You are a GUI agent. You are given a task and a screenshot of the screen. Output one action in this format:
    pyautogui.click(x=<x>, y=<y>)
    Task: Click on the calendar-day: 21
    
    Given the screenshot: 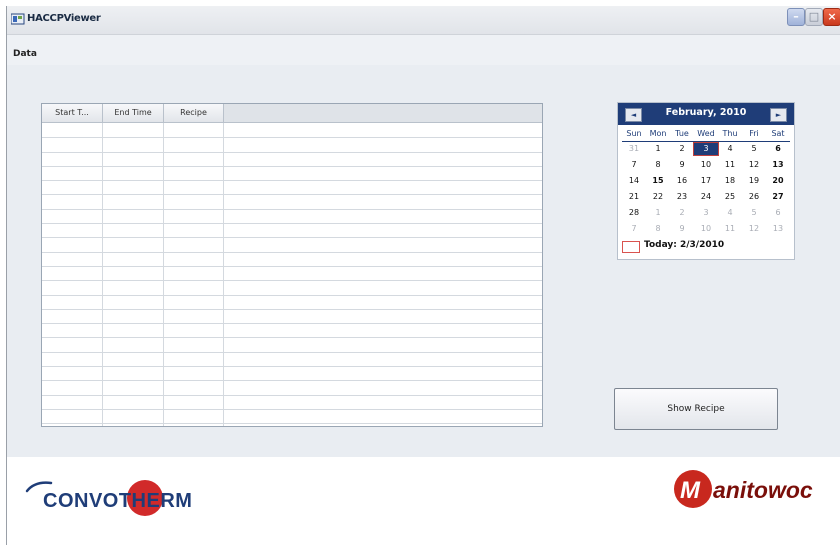 What is the action you would take?
    pyautogui.click(x=634, y=197)
    